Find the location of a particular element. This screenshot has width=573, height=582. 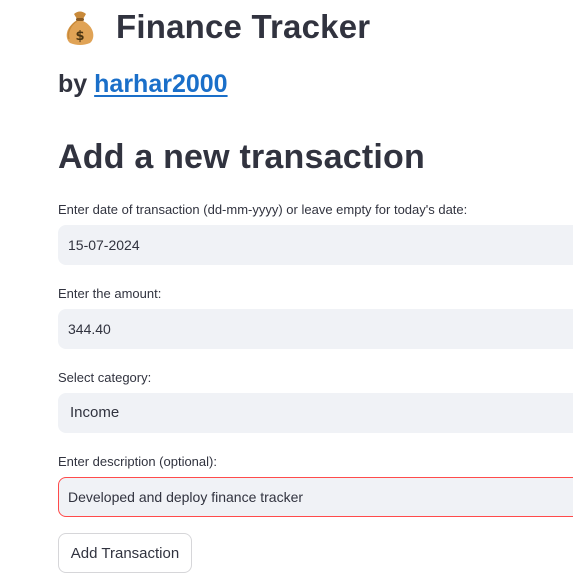

category-select: Income is located at coordinates (315, 413).